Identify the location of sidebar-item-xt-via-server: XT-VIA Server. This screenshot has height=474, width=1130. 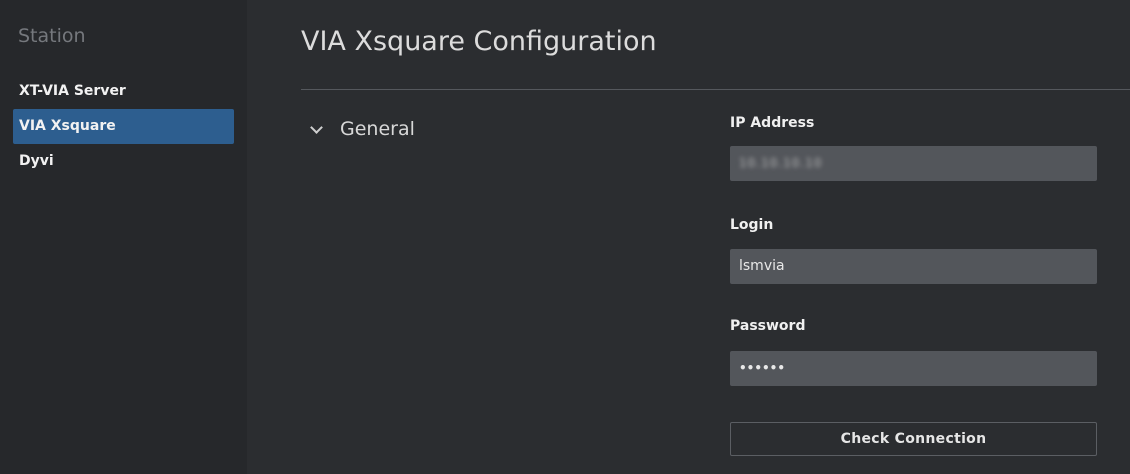
(123, 91).